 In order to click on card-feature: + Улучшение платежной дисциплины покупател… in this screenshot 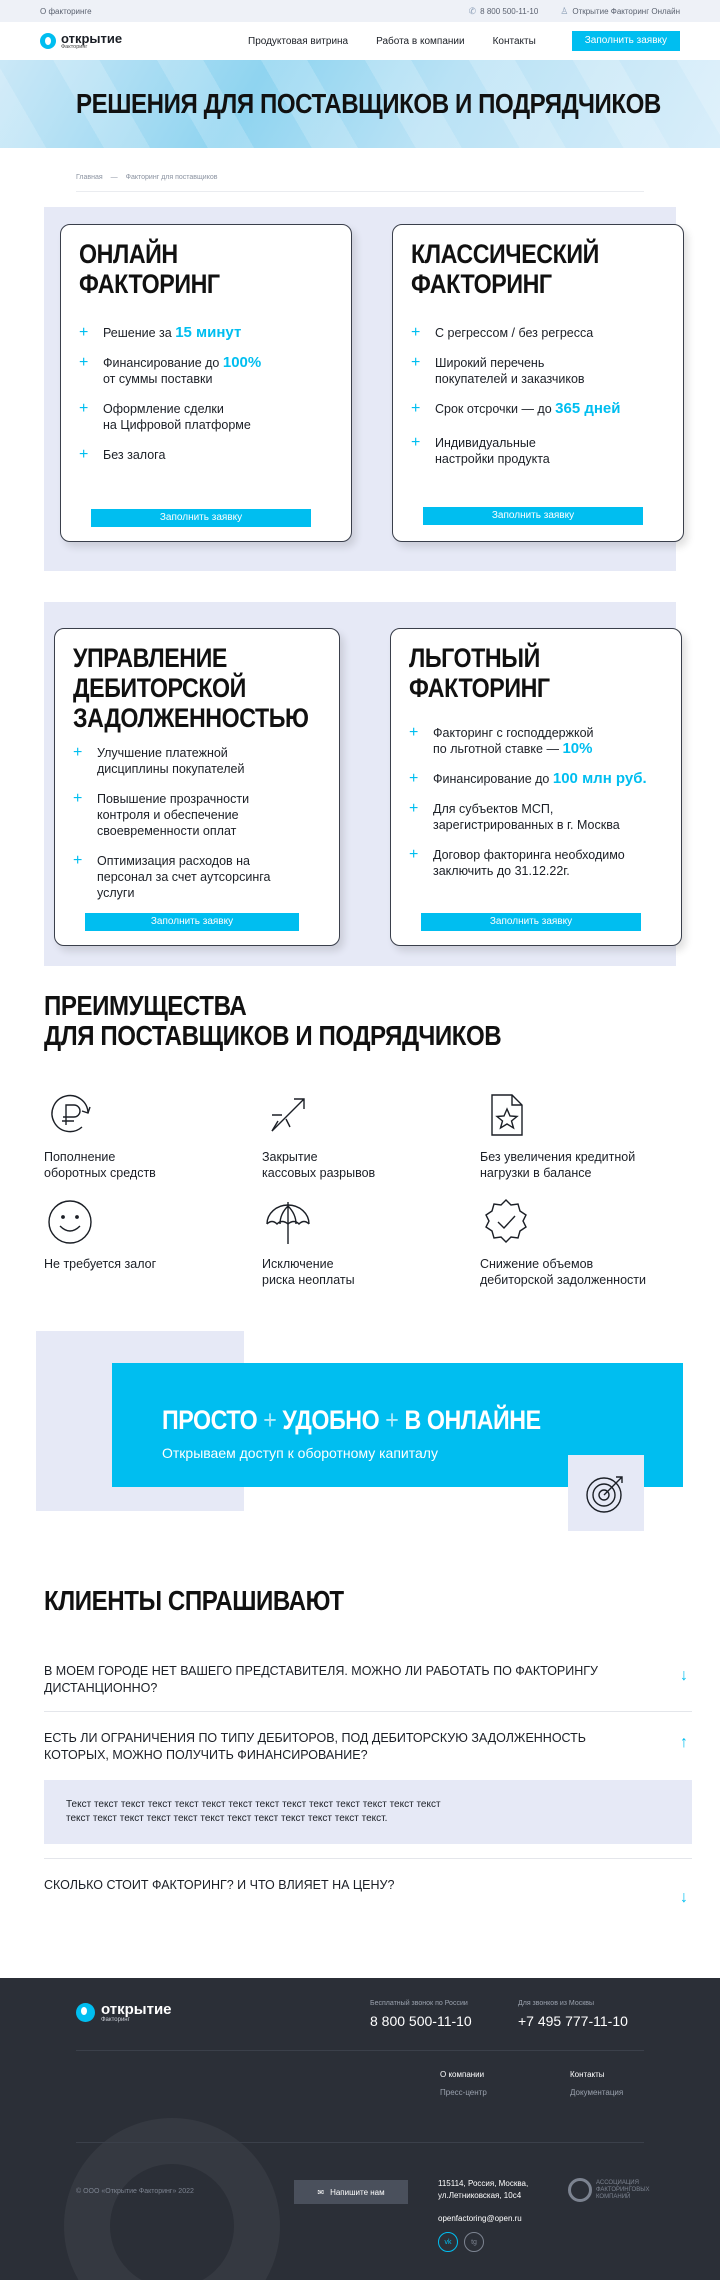, I will do `click(159, 760)`.